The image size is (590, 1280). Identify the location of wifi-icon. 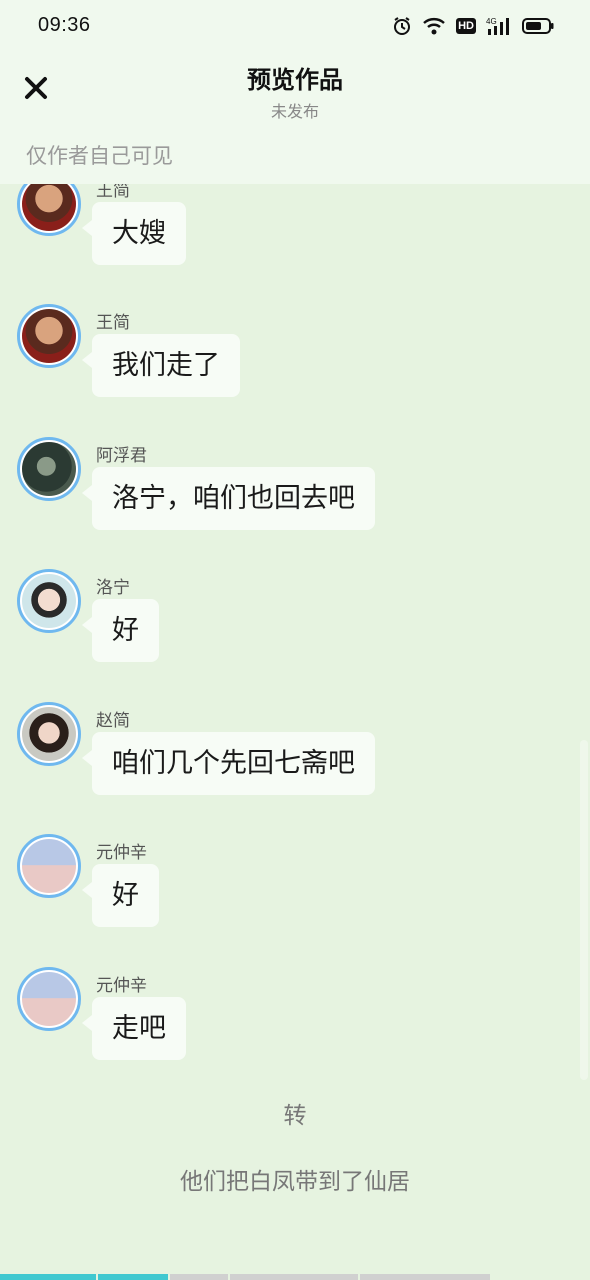
(434, 26).